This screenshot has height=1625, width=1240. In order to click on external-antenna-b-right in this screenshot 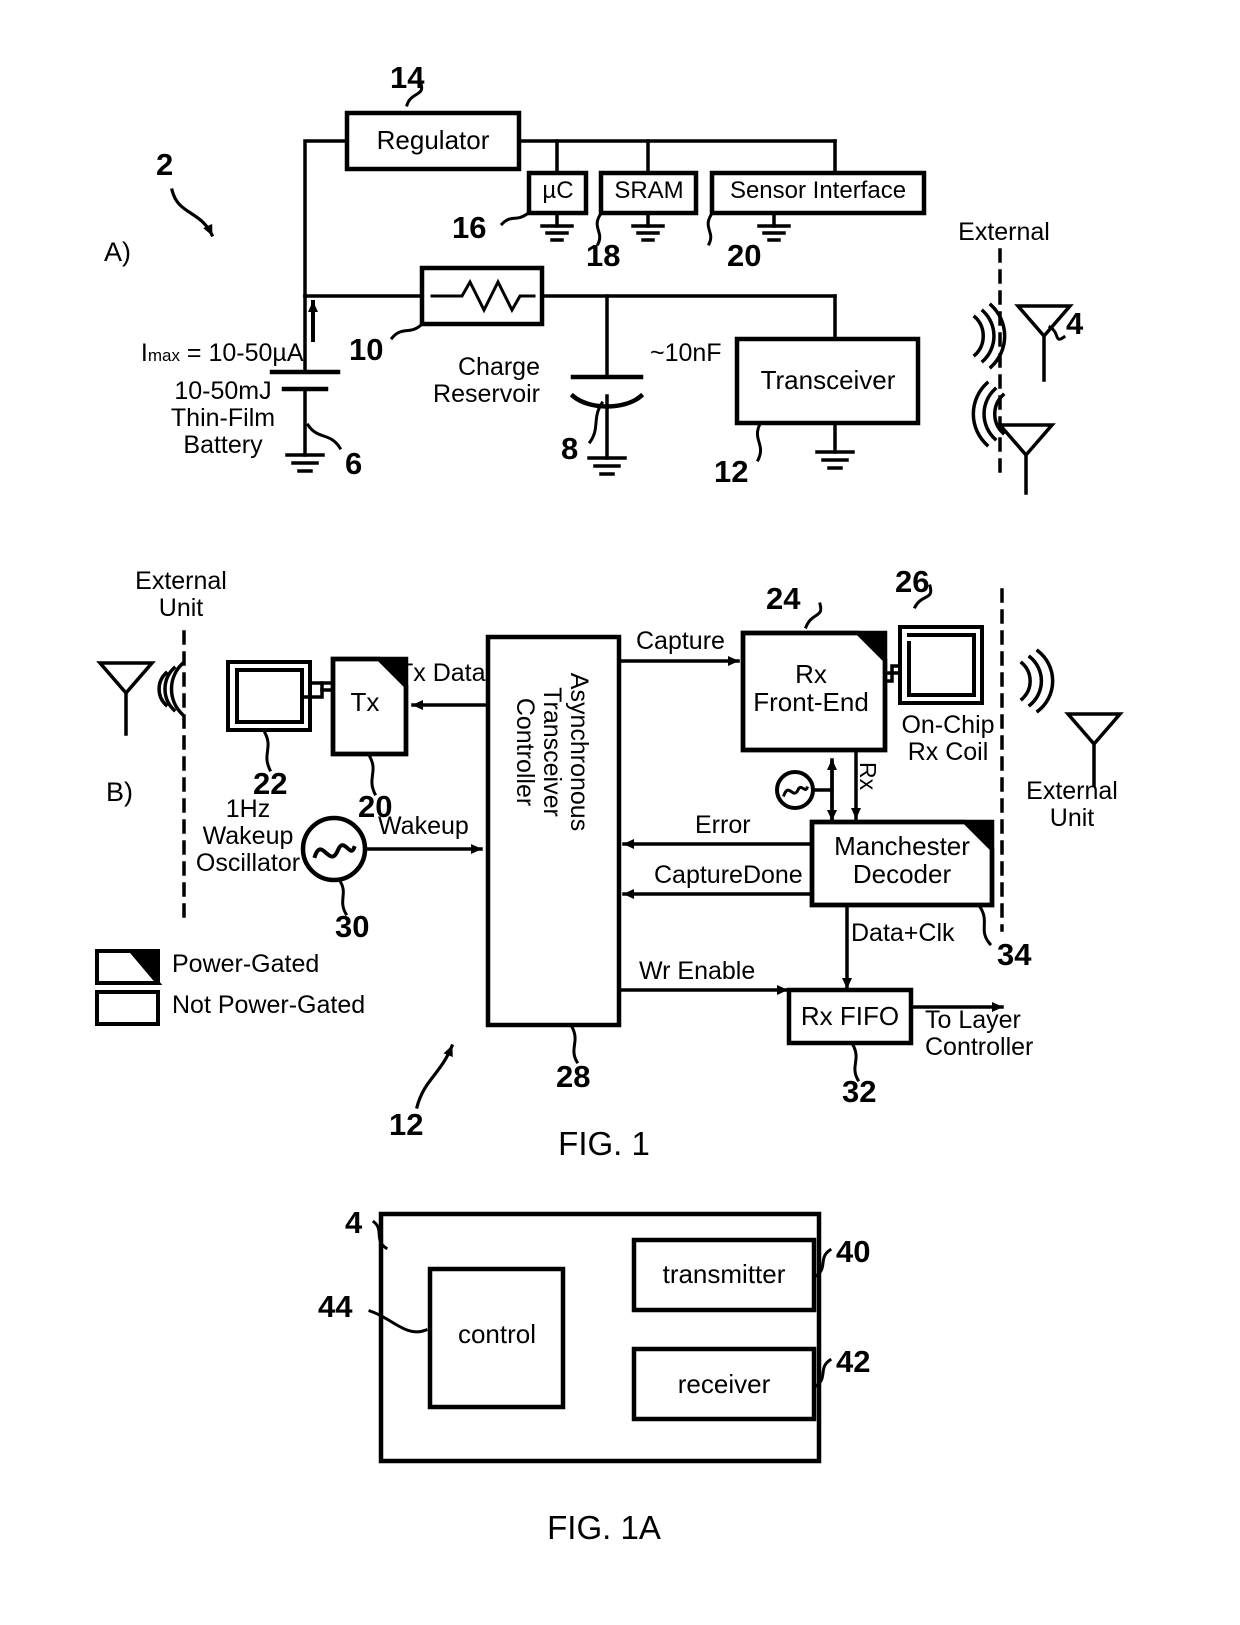, I will do `click(1094, 749)`.